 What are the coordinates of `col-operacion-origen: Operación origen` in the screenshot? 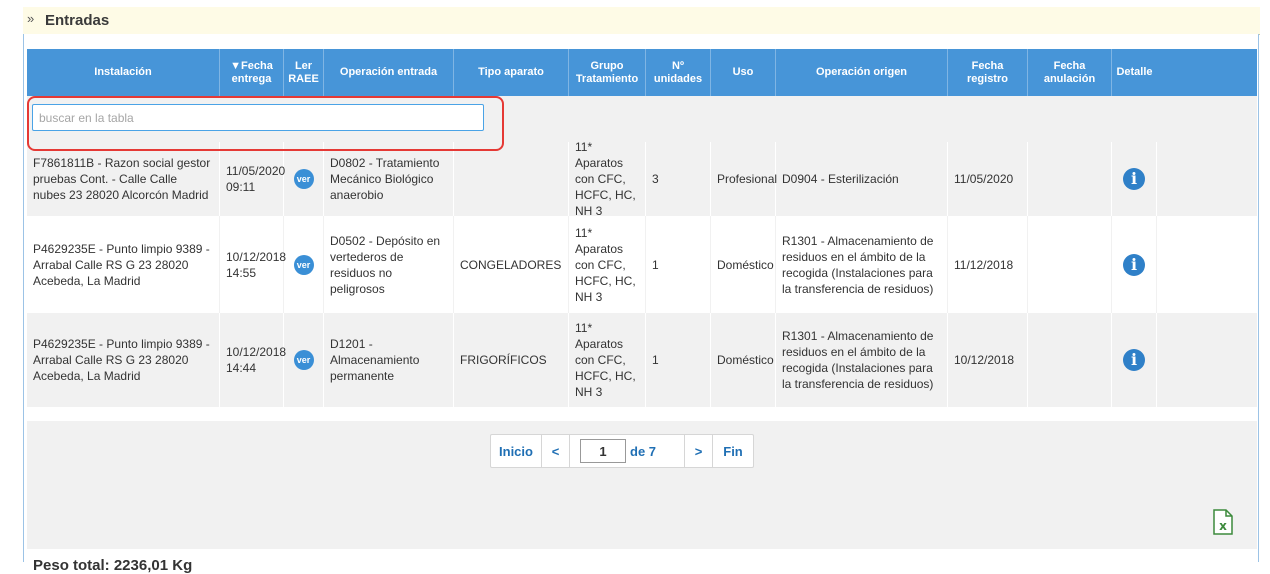 It's located at (862, 72).